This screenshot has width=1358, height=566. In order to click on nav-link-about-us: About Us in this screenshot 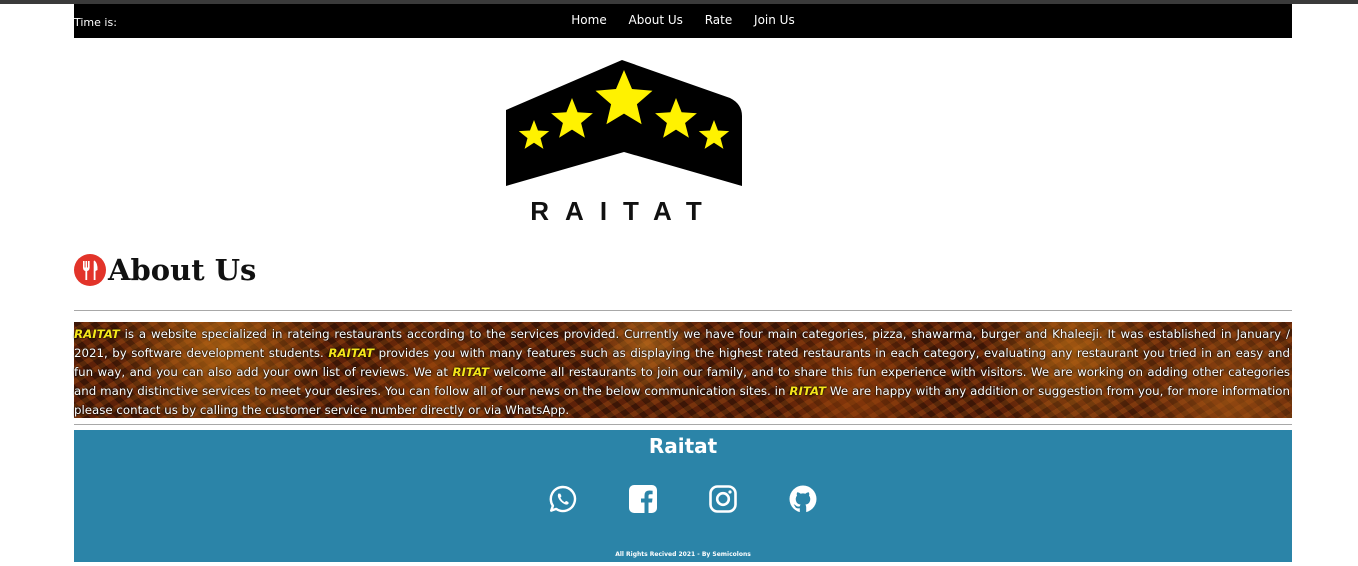, I will do `click(656, 20)`.